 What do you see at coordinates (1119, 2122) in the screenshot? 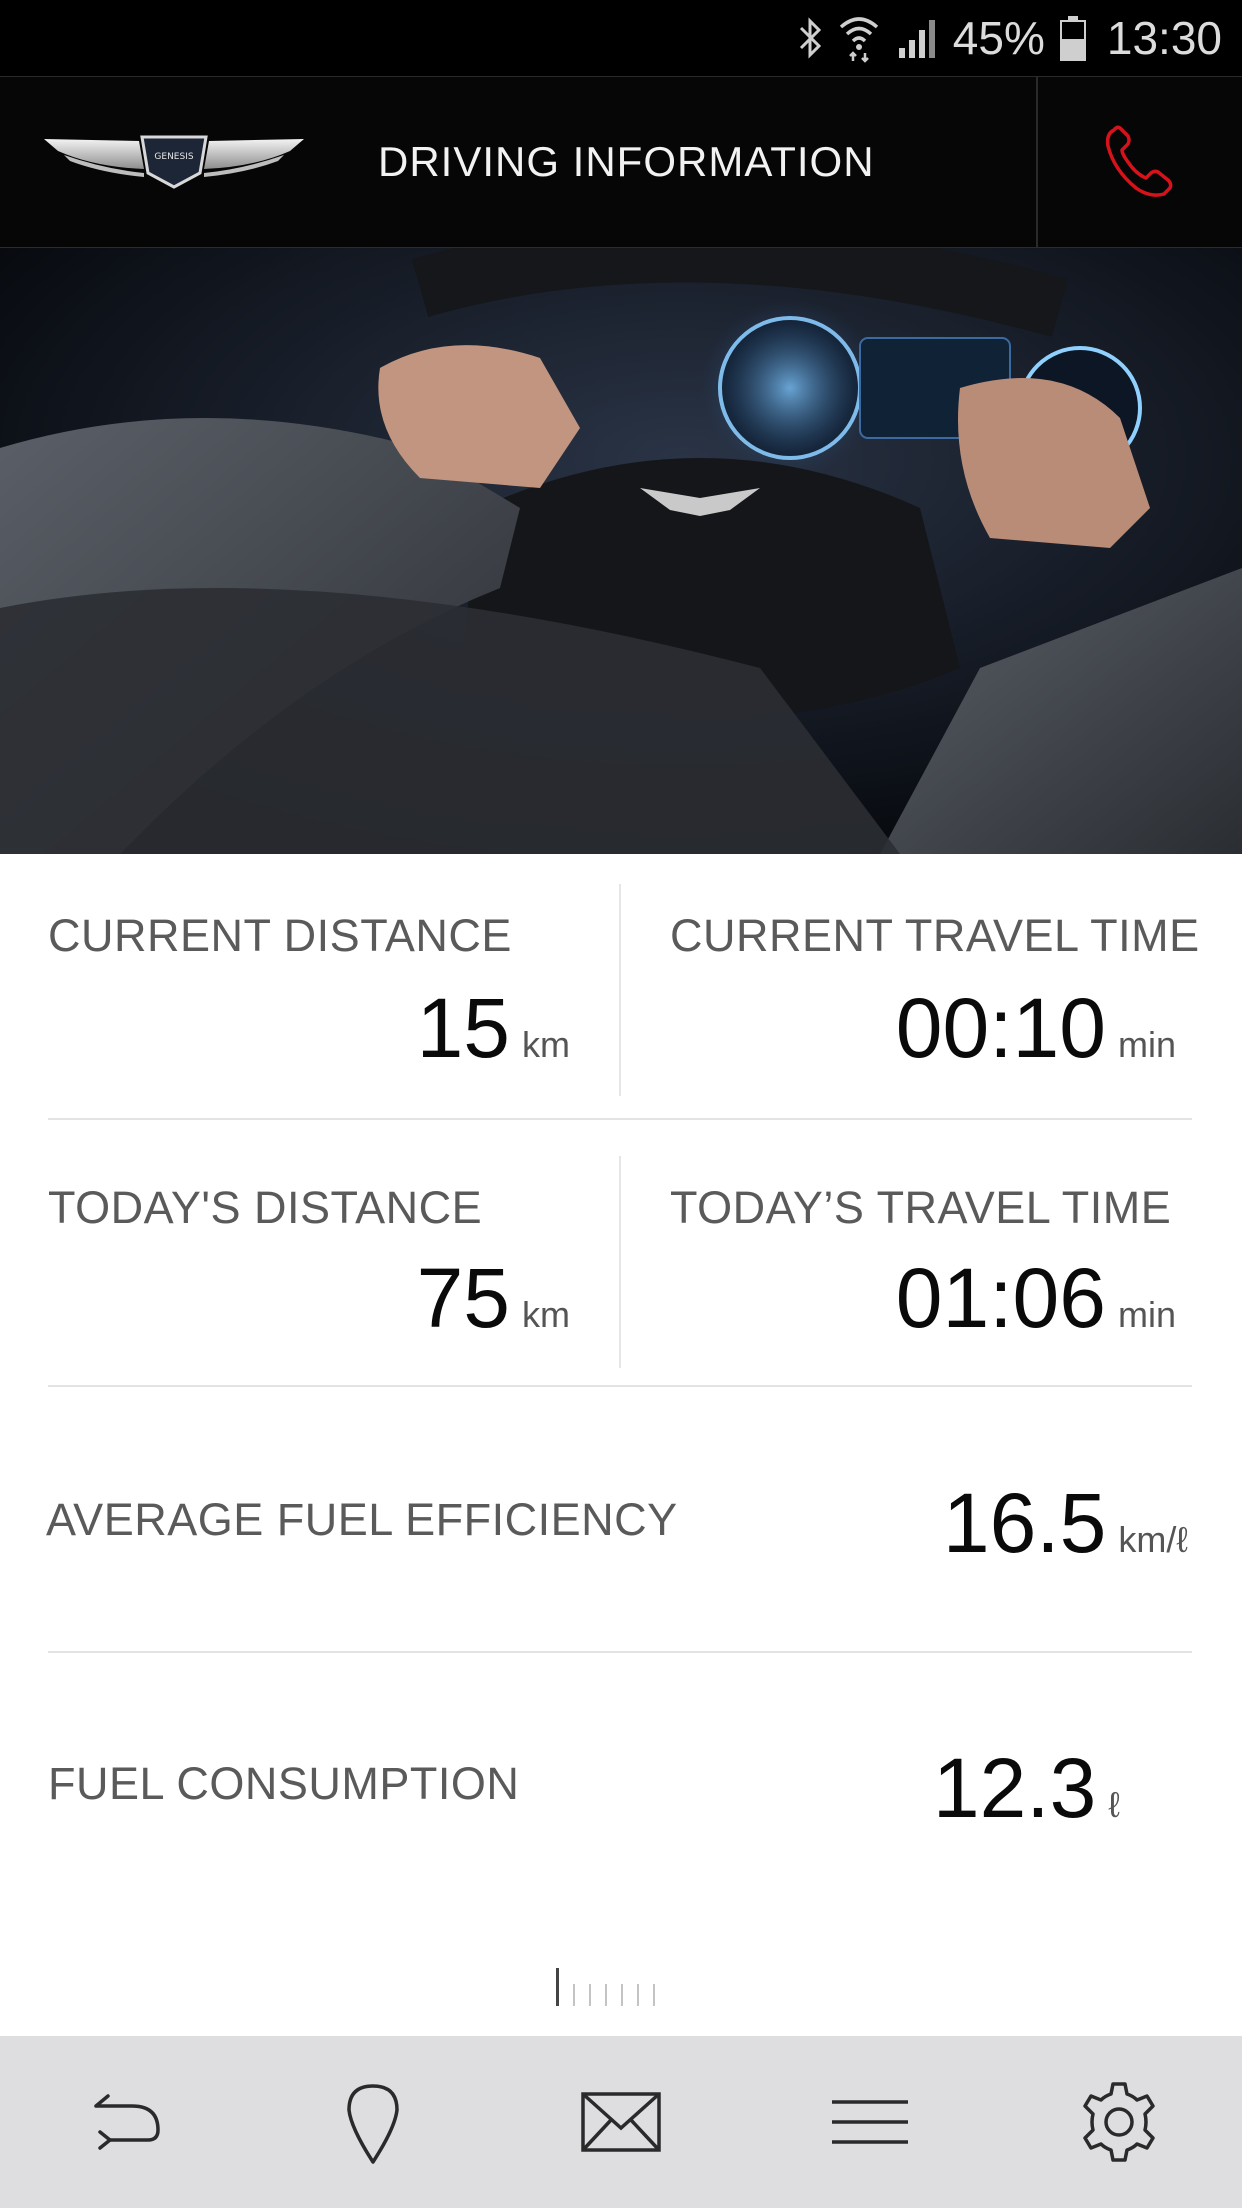
I see `settings-icon` at bounding box center [1119, 2122].